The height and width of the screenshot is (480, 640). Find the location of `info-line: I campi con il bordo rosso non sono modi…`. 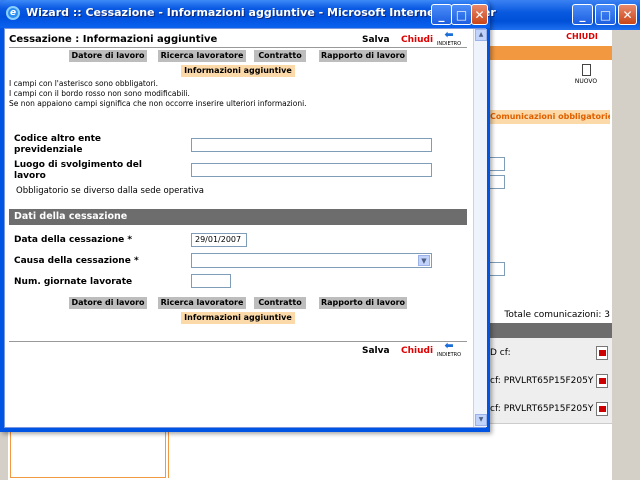

info-line: I campi con il bordo rosso non sono modi… is located at coordinates (99, 93).